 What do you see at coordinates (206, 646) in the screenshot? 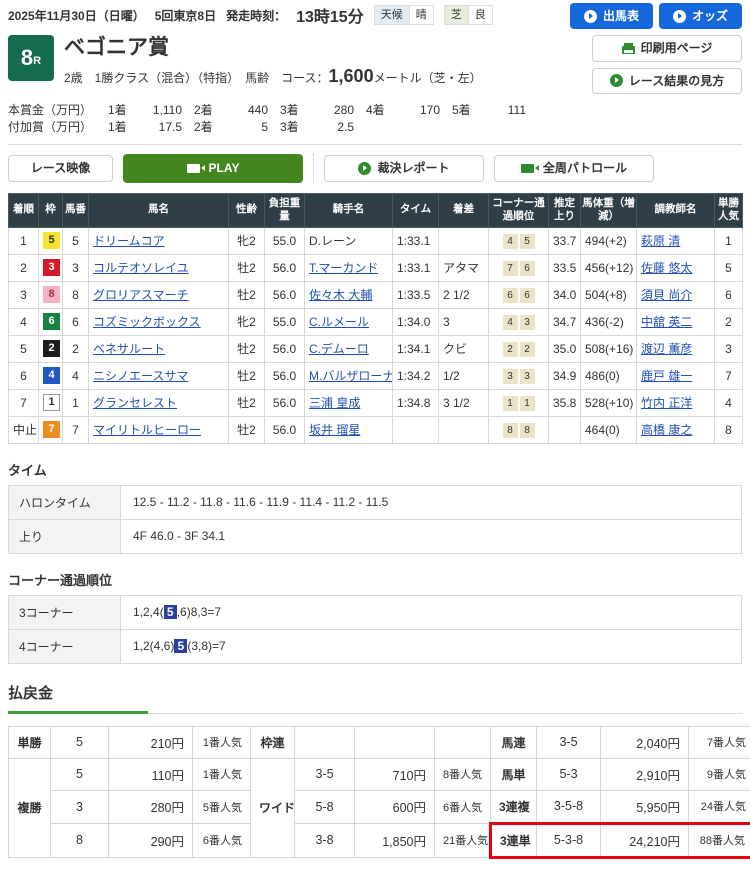
I see `corner-order-text: (3,8)=7` at bounding box center [206, 646].